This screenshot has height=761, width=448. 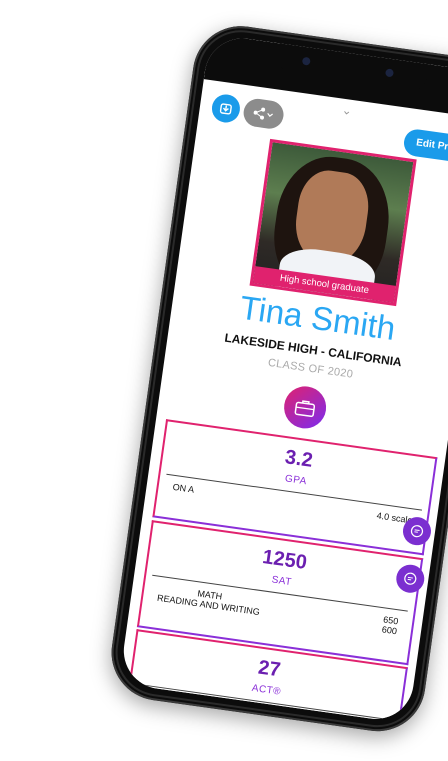 I want to click on briefcase-icon, so click(x=305, y=409).